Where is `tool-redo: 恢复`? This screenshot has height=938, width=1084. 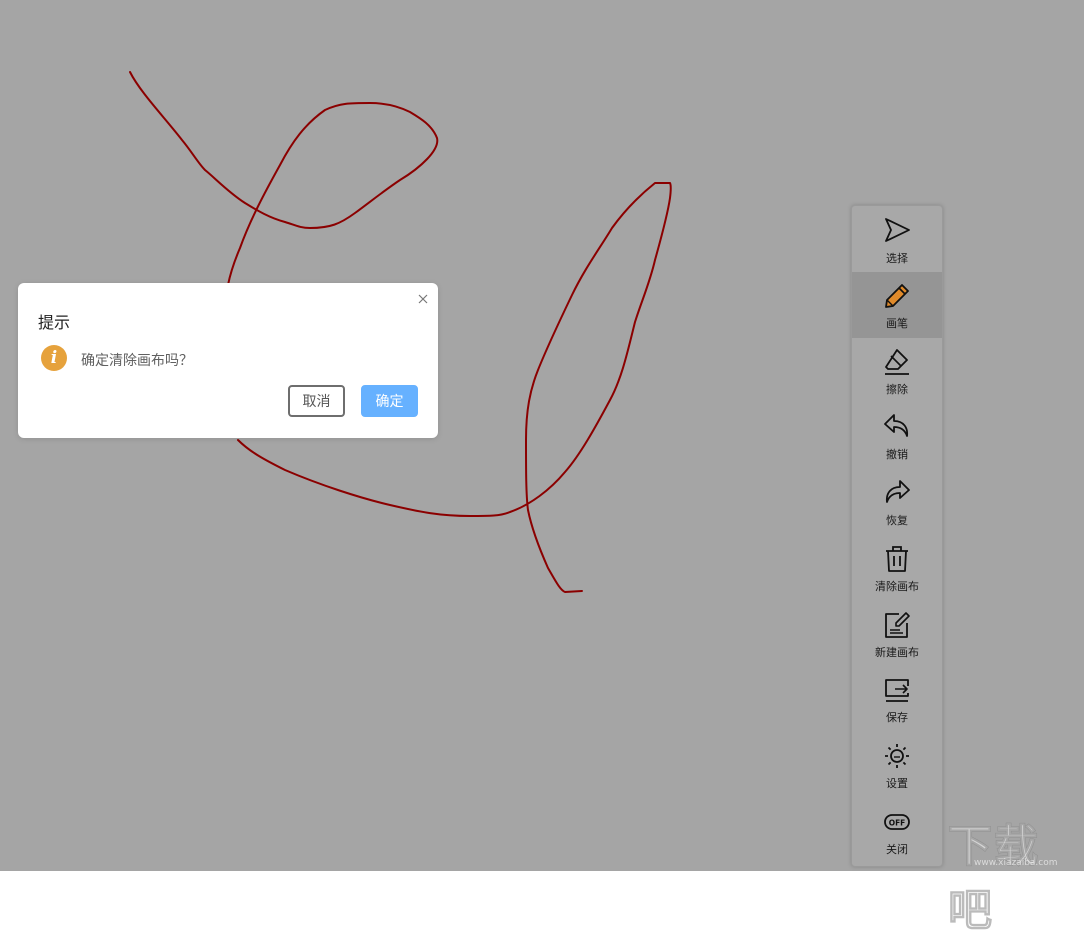 tool-redo: 恢复 is located at coordinates (897, 502).